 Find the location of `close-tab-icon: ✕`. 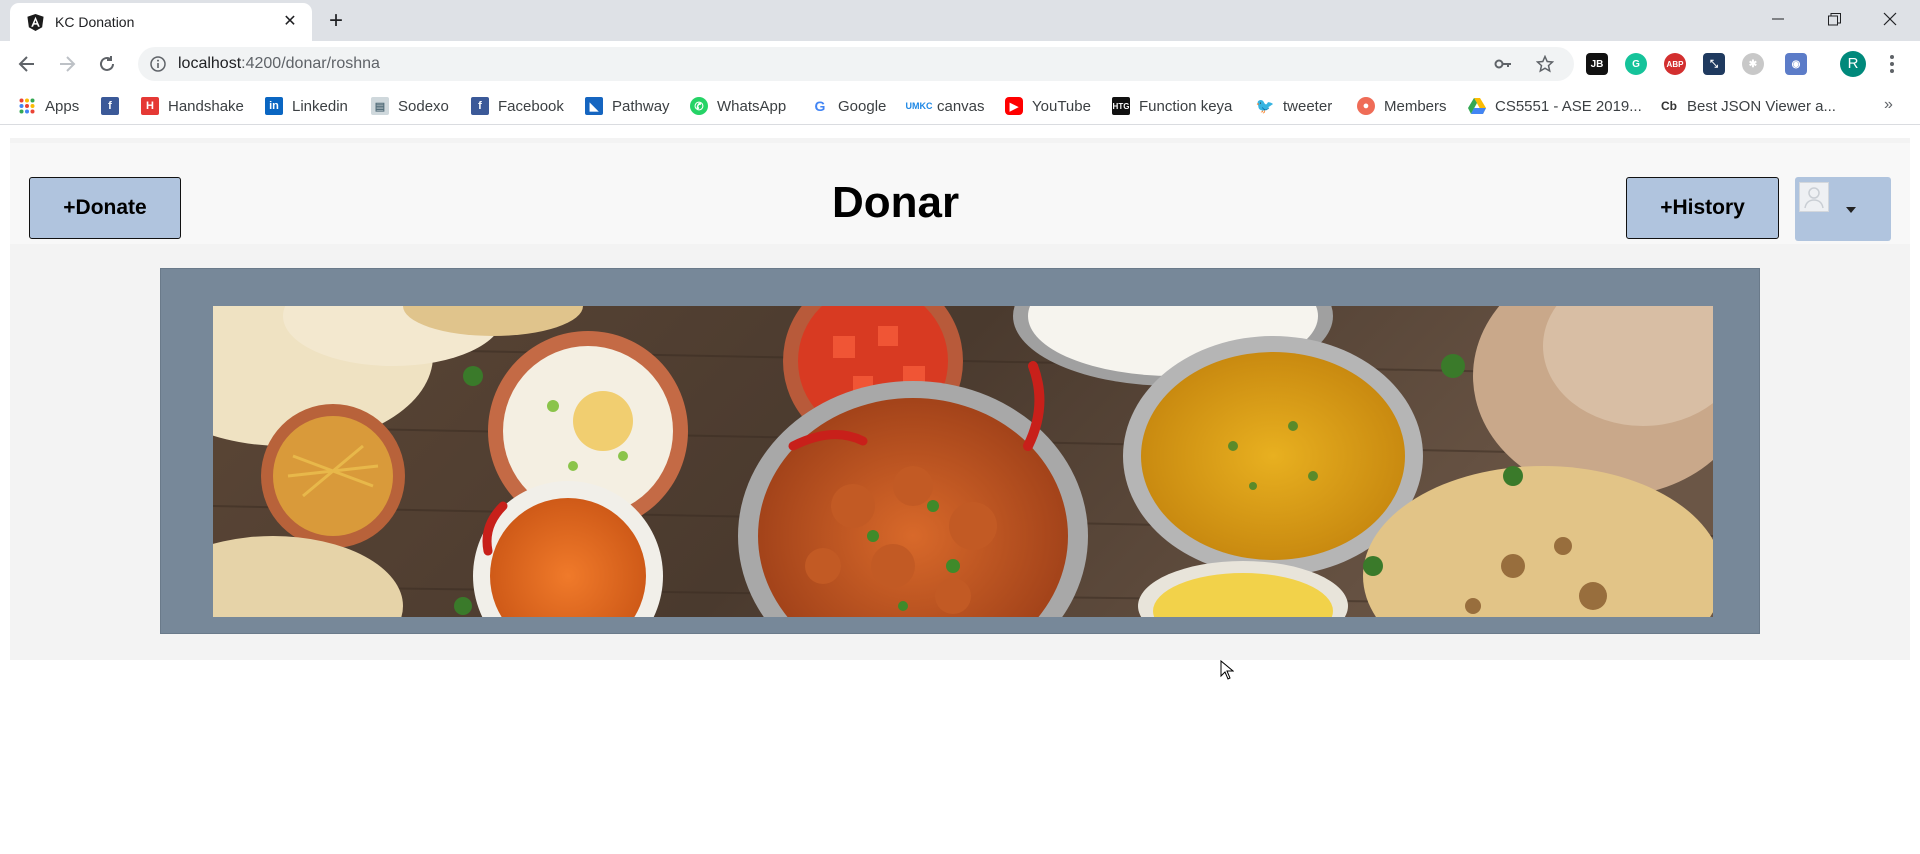

close-tab-icon: ✕ is located at coordinates (290, 22).